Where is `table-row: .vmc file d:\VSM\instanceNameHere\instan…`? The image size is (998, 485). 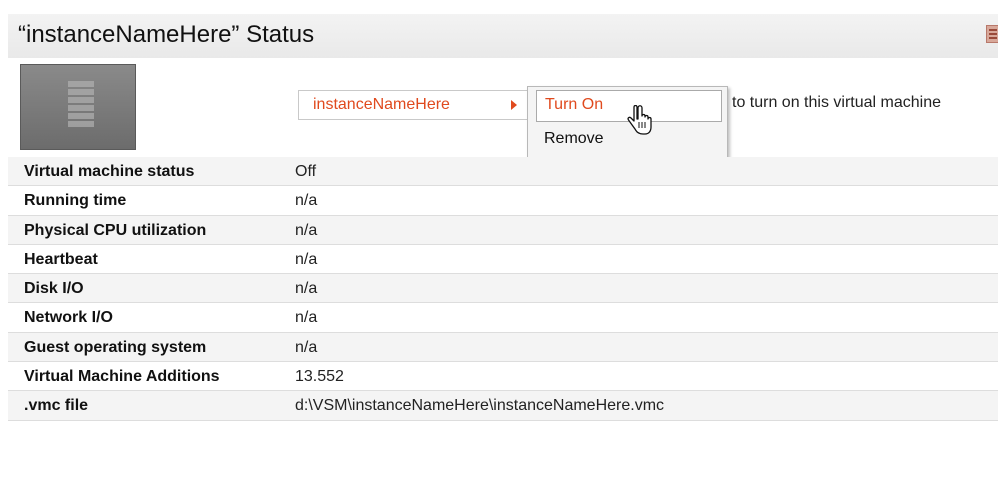 table-row: .vmc file d:\VSM\instanceNameHere\instan… is located at coordinates (503, 406).